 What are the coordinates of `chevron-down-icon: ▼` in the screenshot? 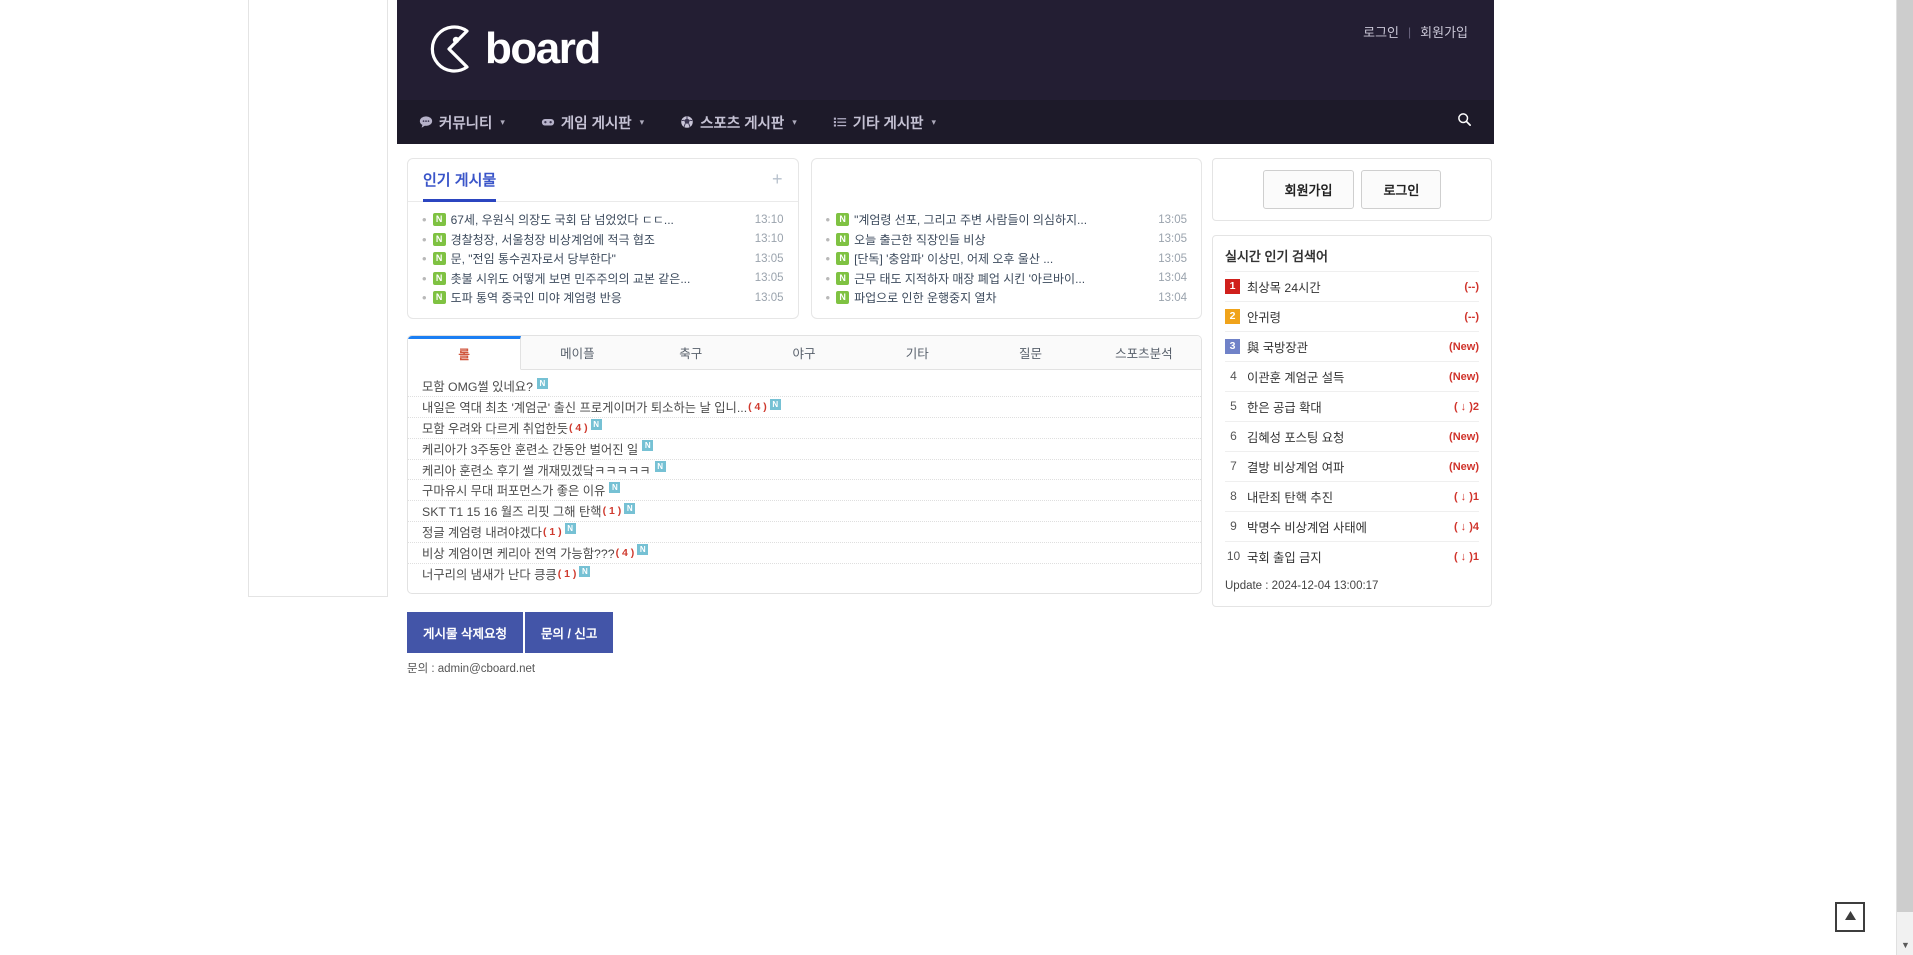 It's located at (1905, 944).